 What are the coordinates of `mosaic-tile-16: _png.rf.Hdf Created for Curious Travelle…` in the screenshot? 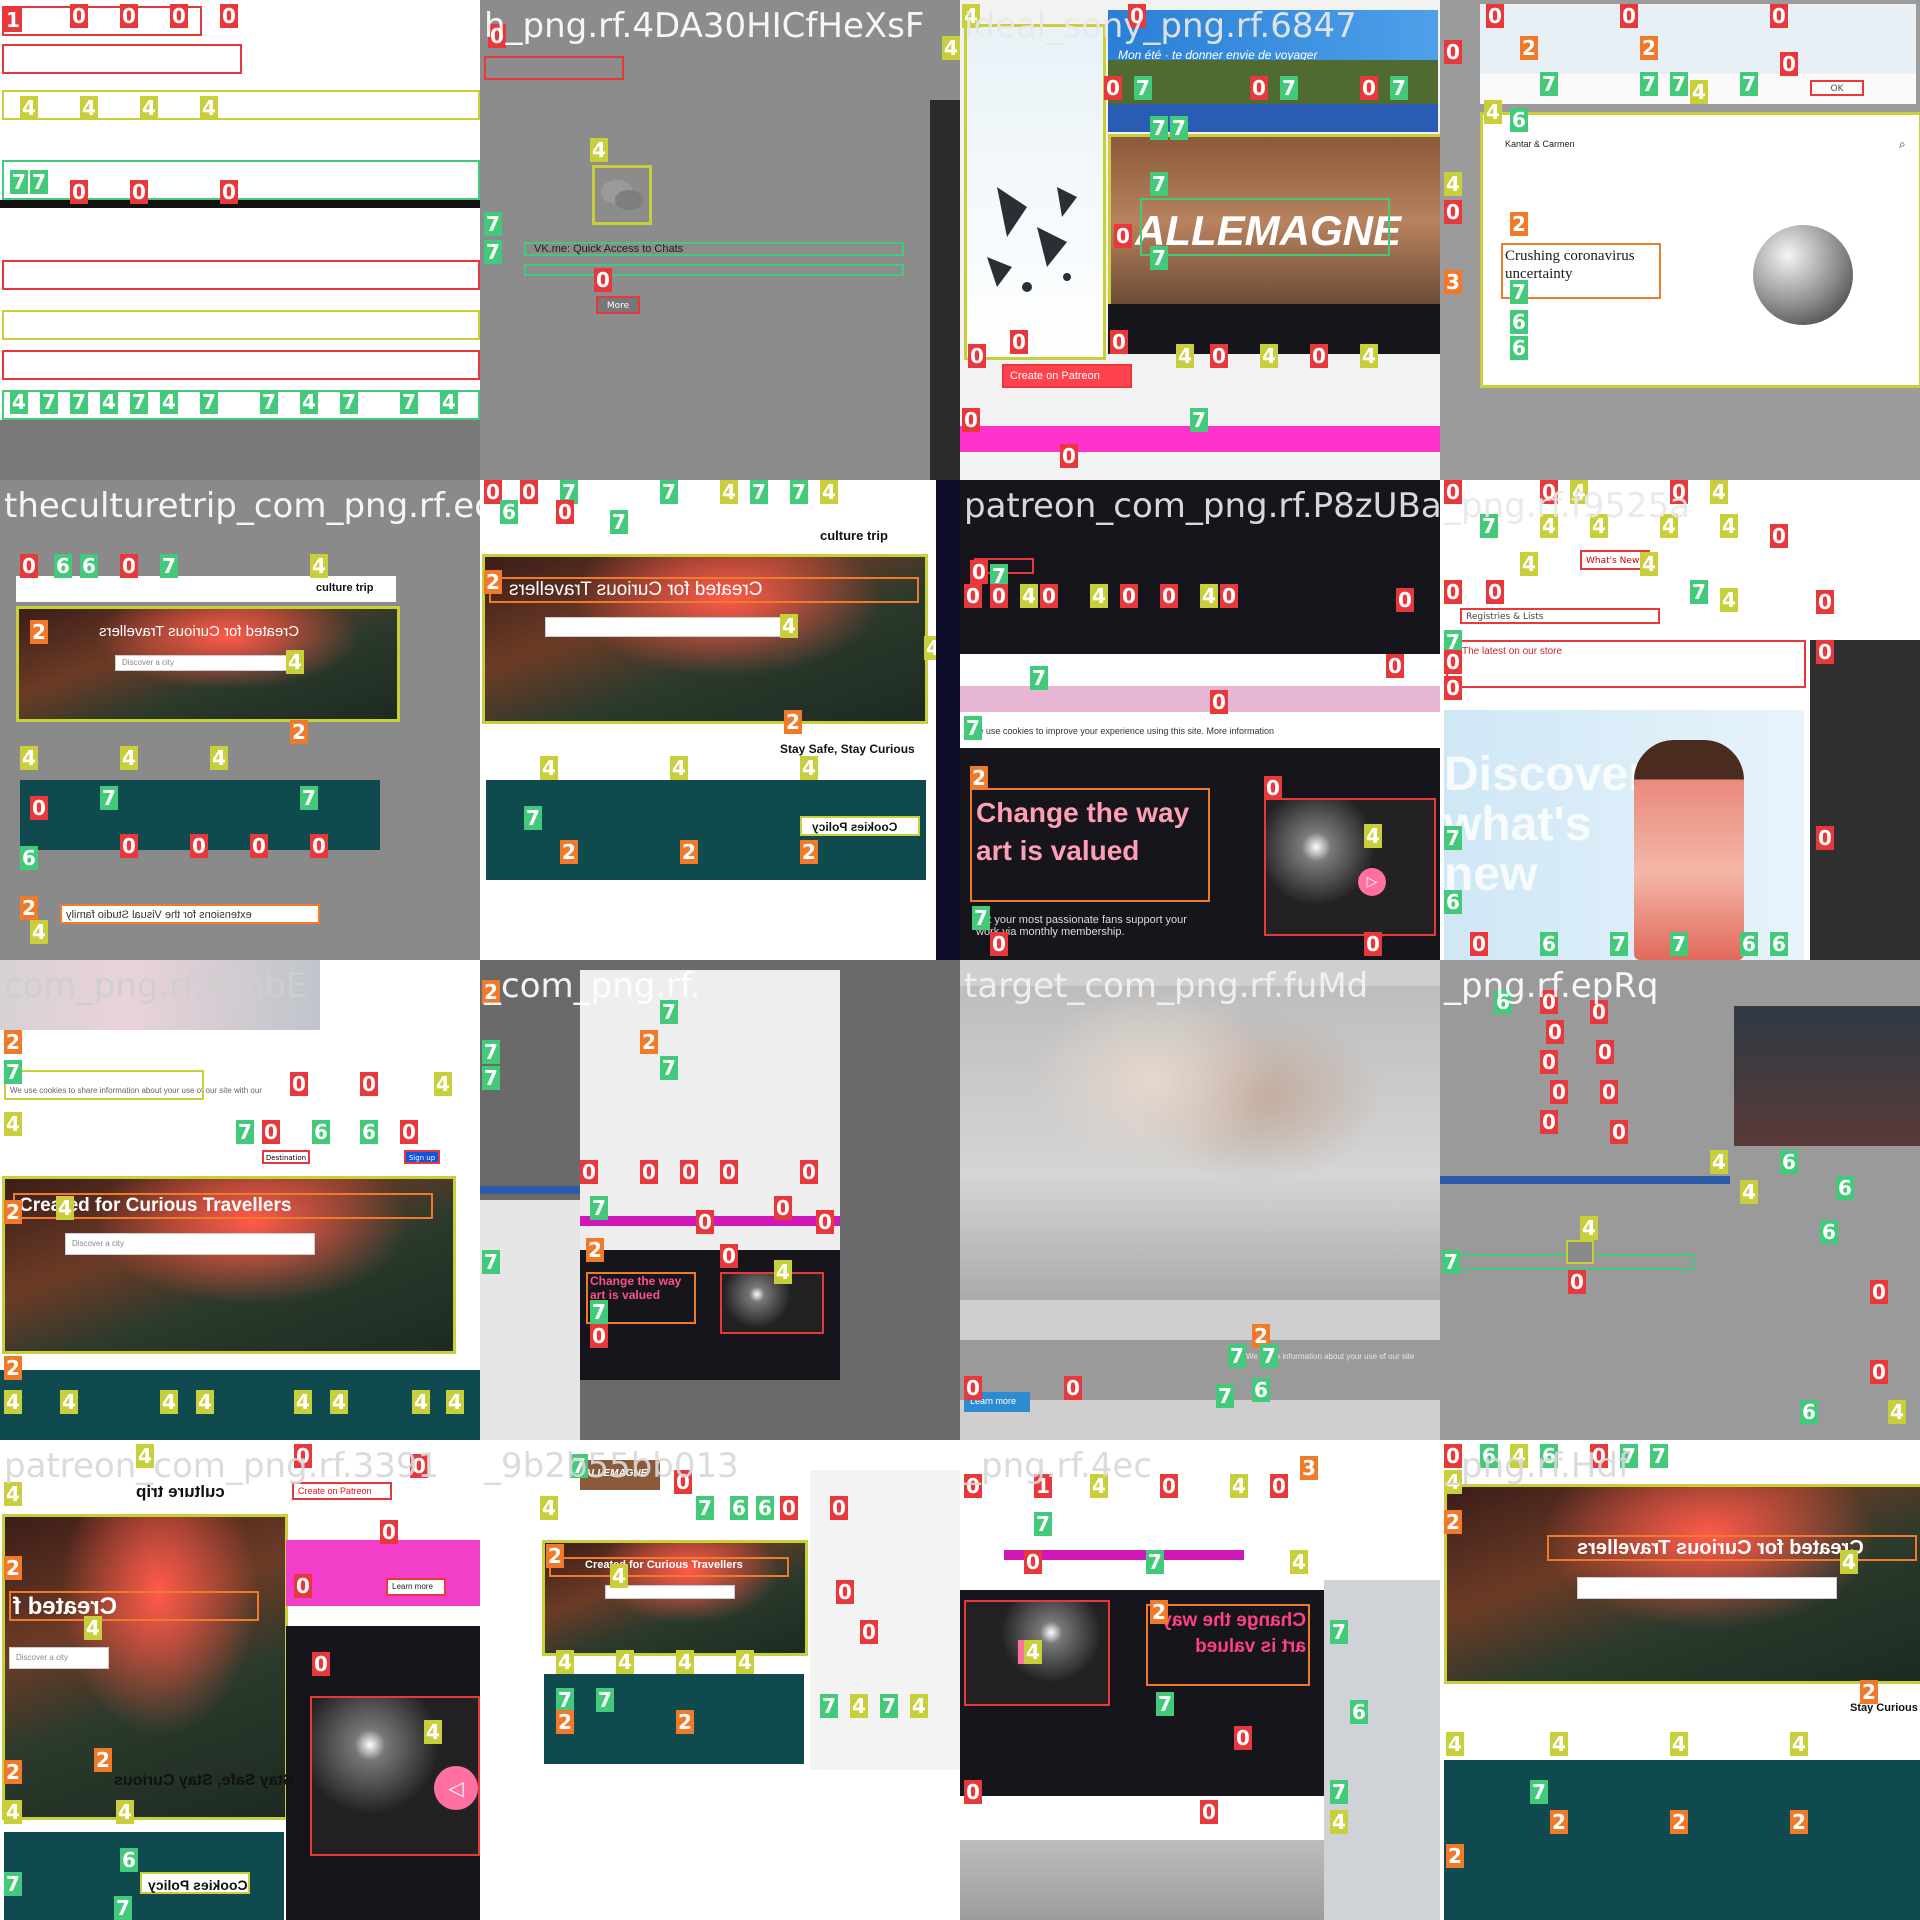 It's located at (1680, 1680).